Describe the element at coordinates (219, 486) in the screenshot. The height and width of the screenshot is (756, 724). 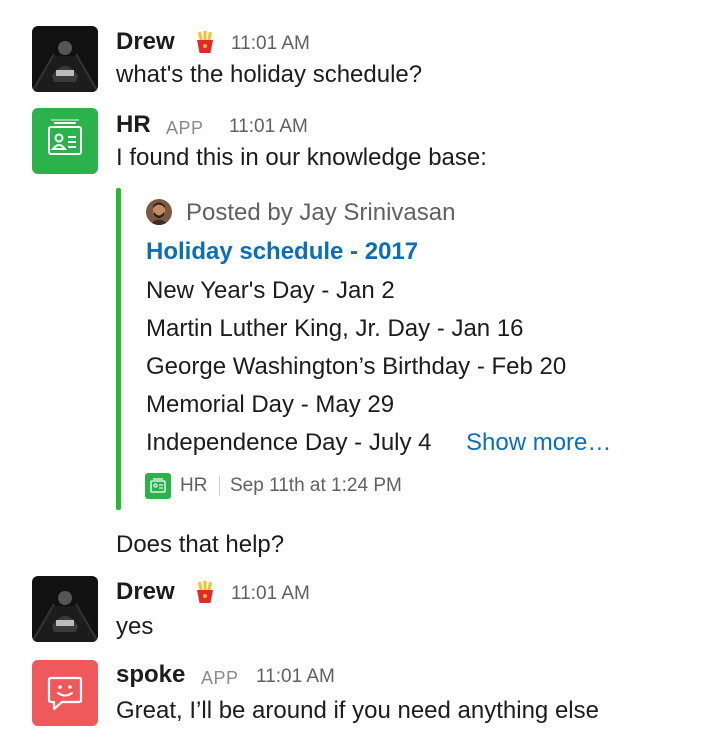
I see `footer-divider` at that location.